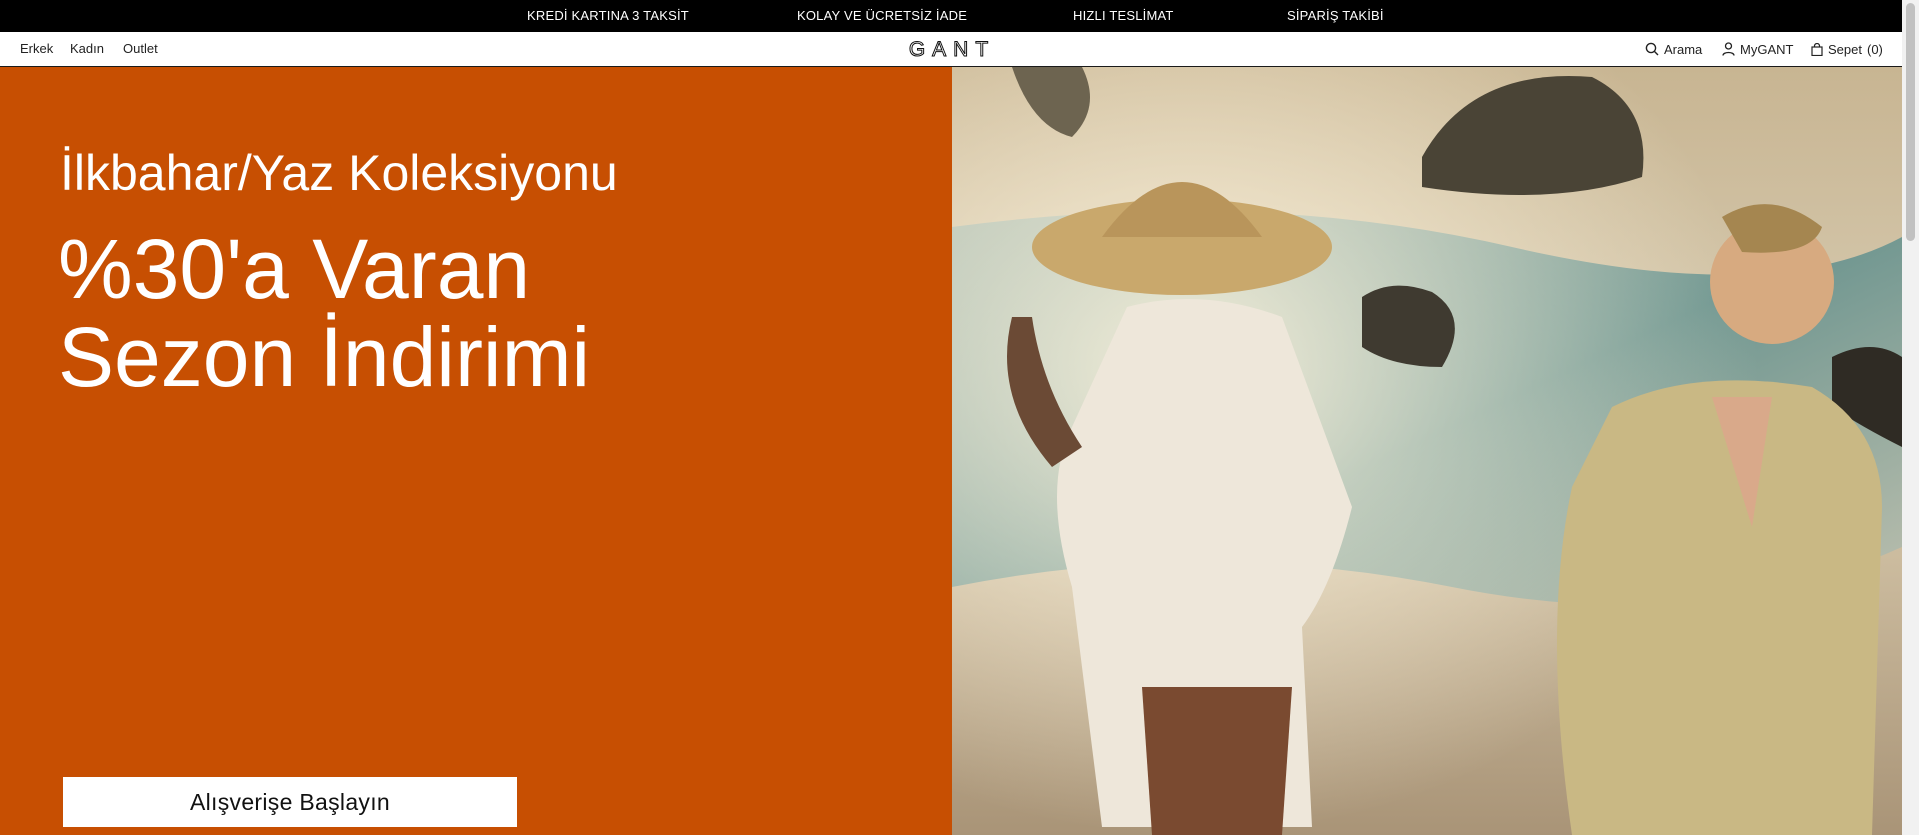 The width and height of the screenshot is (1919, 835). Describe the element at coordinates (290, 802) in the screenshot. I see `start-shopping-button: Alışverişe Başlayın` at that location.